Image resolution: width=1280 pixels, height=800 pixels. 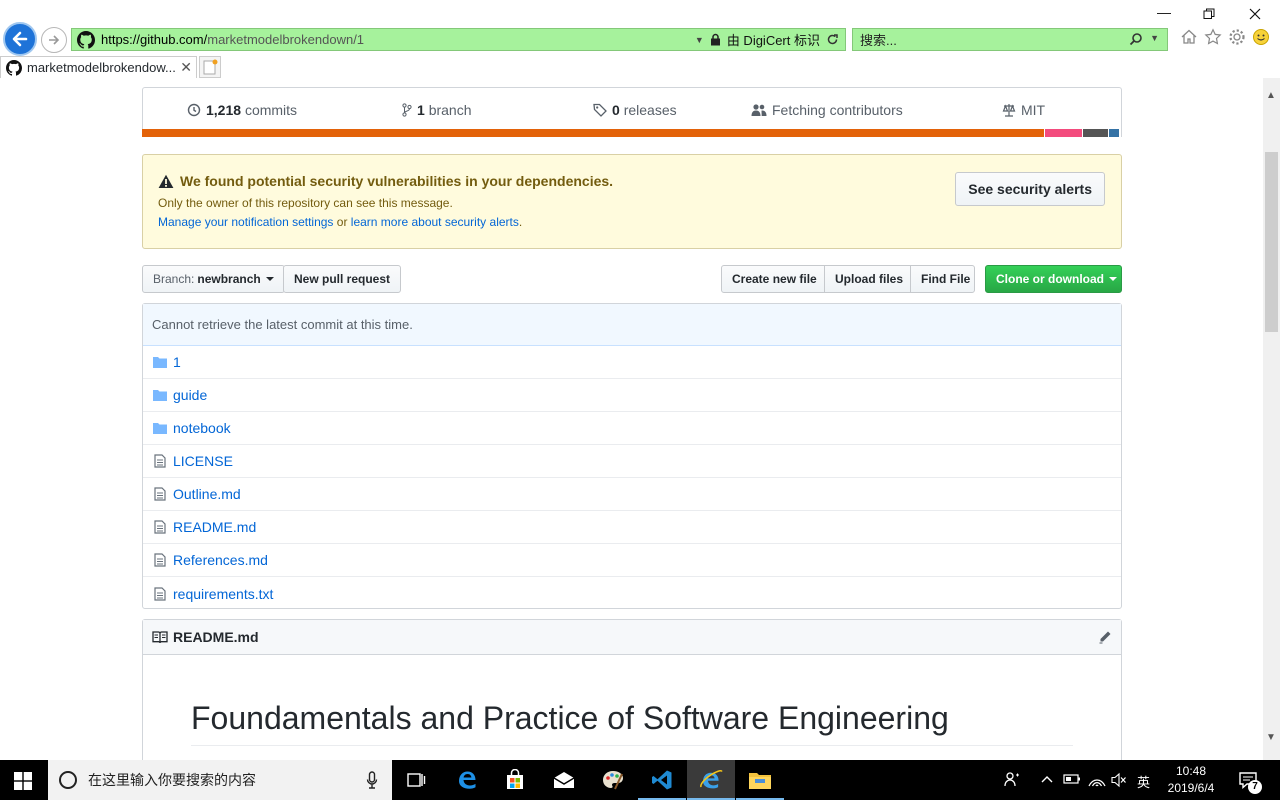 I want to click on battery-icon, so click(x=1072, y=779).